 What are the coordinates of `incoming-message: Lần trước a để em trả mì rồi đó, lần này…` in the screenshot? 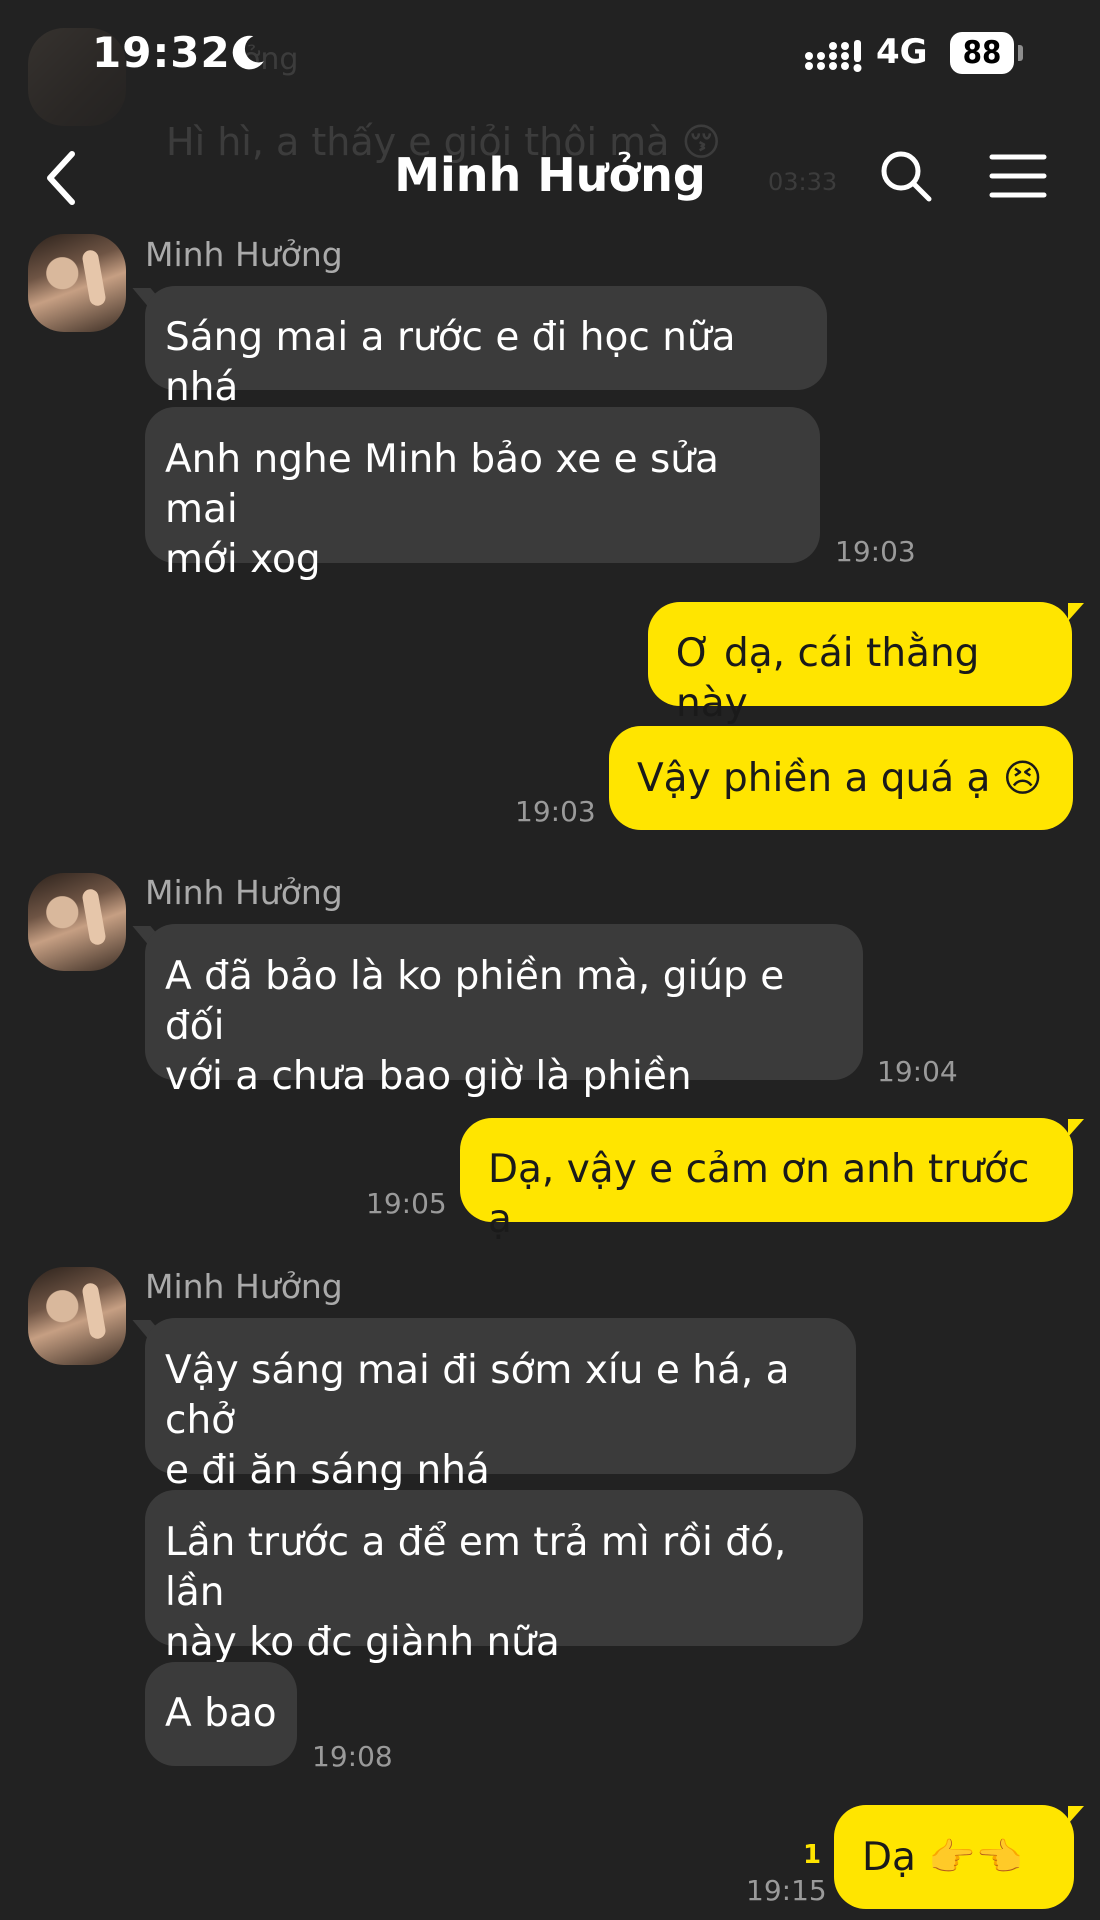 It's located at (504, 1577).